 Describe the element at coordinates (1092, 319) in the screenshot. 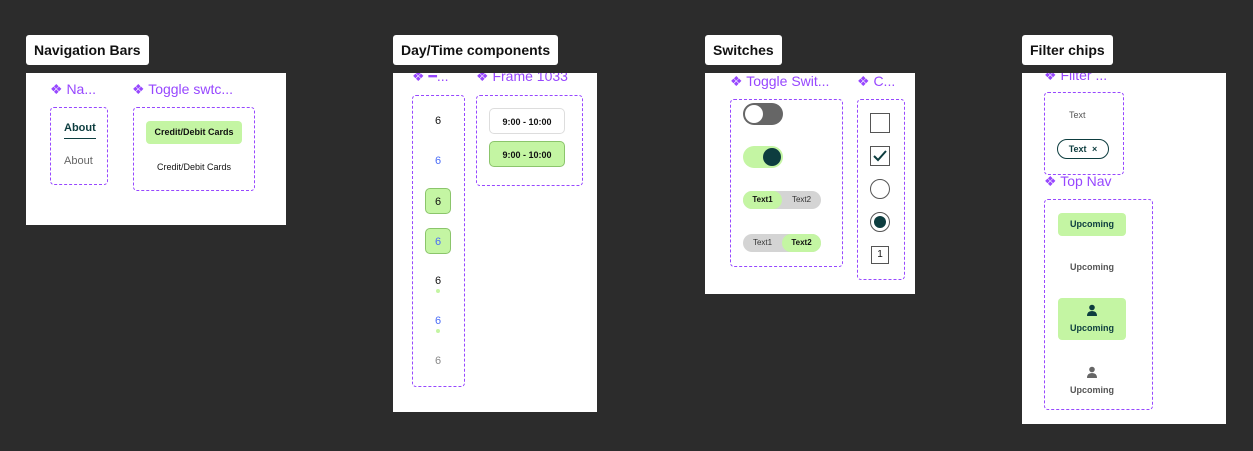

I see `top-nav-item-icon-selected: Upcoming` at that location.